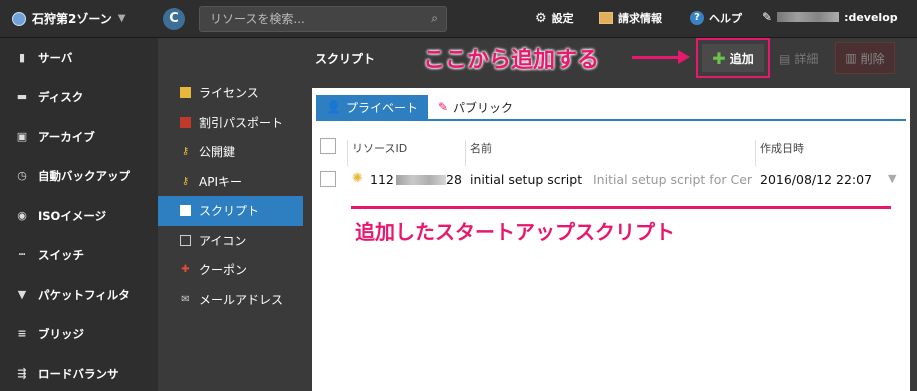  What do you see at coordinates (230, 211) in the screenshot?
I see `subnav-item-script: スクリプト` at bounding box center [230, 211].